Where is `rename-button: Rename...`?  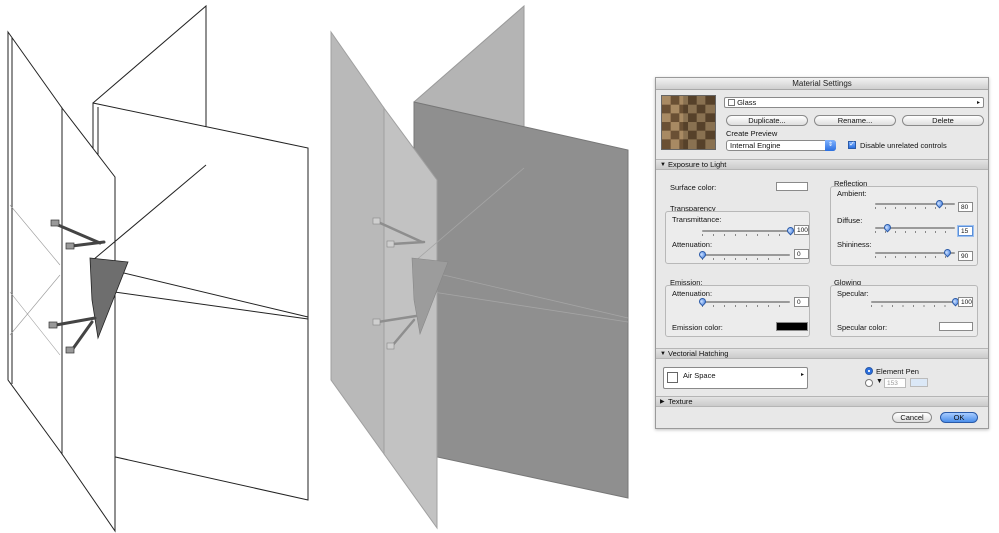 rename-button: Rename... is located at coordinates (855, 120).